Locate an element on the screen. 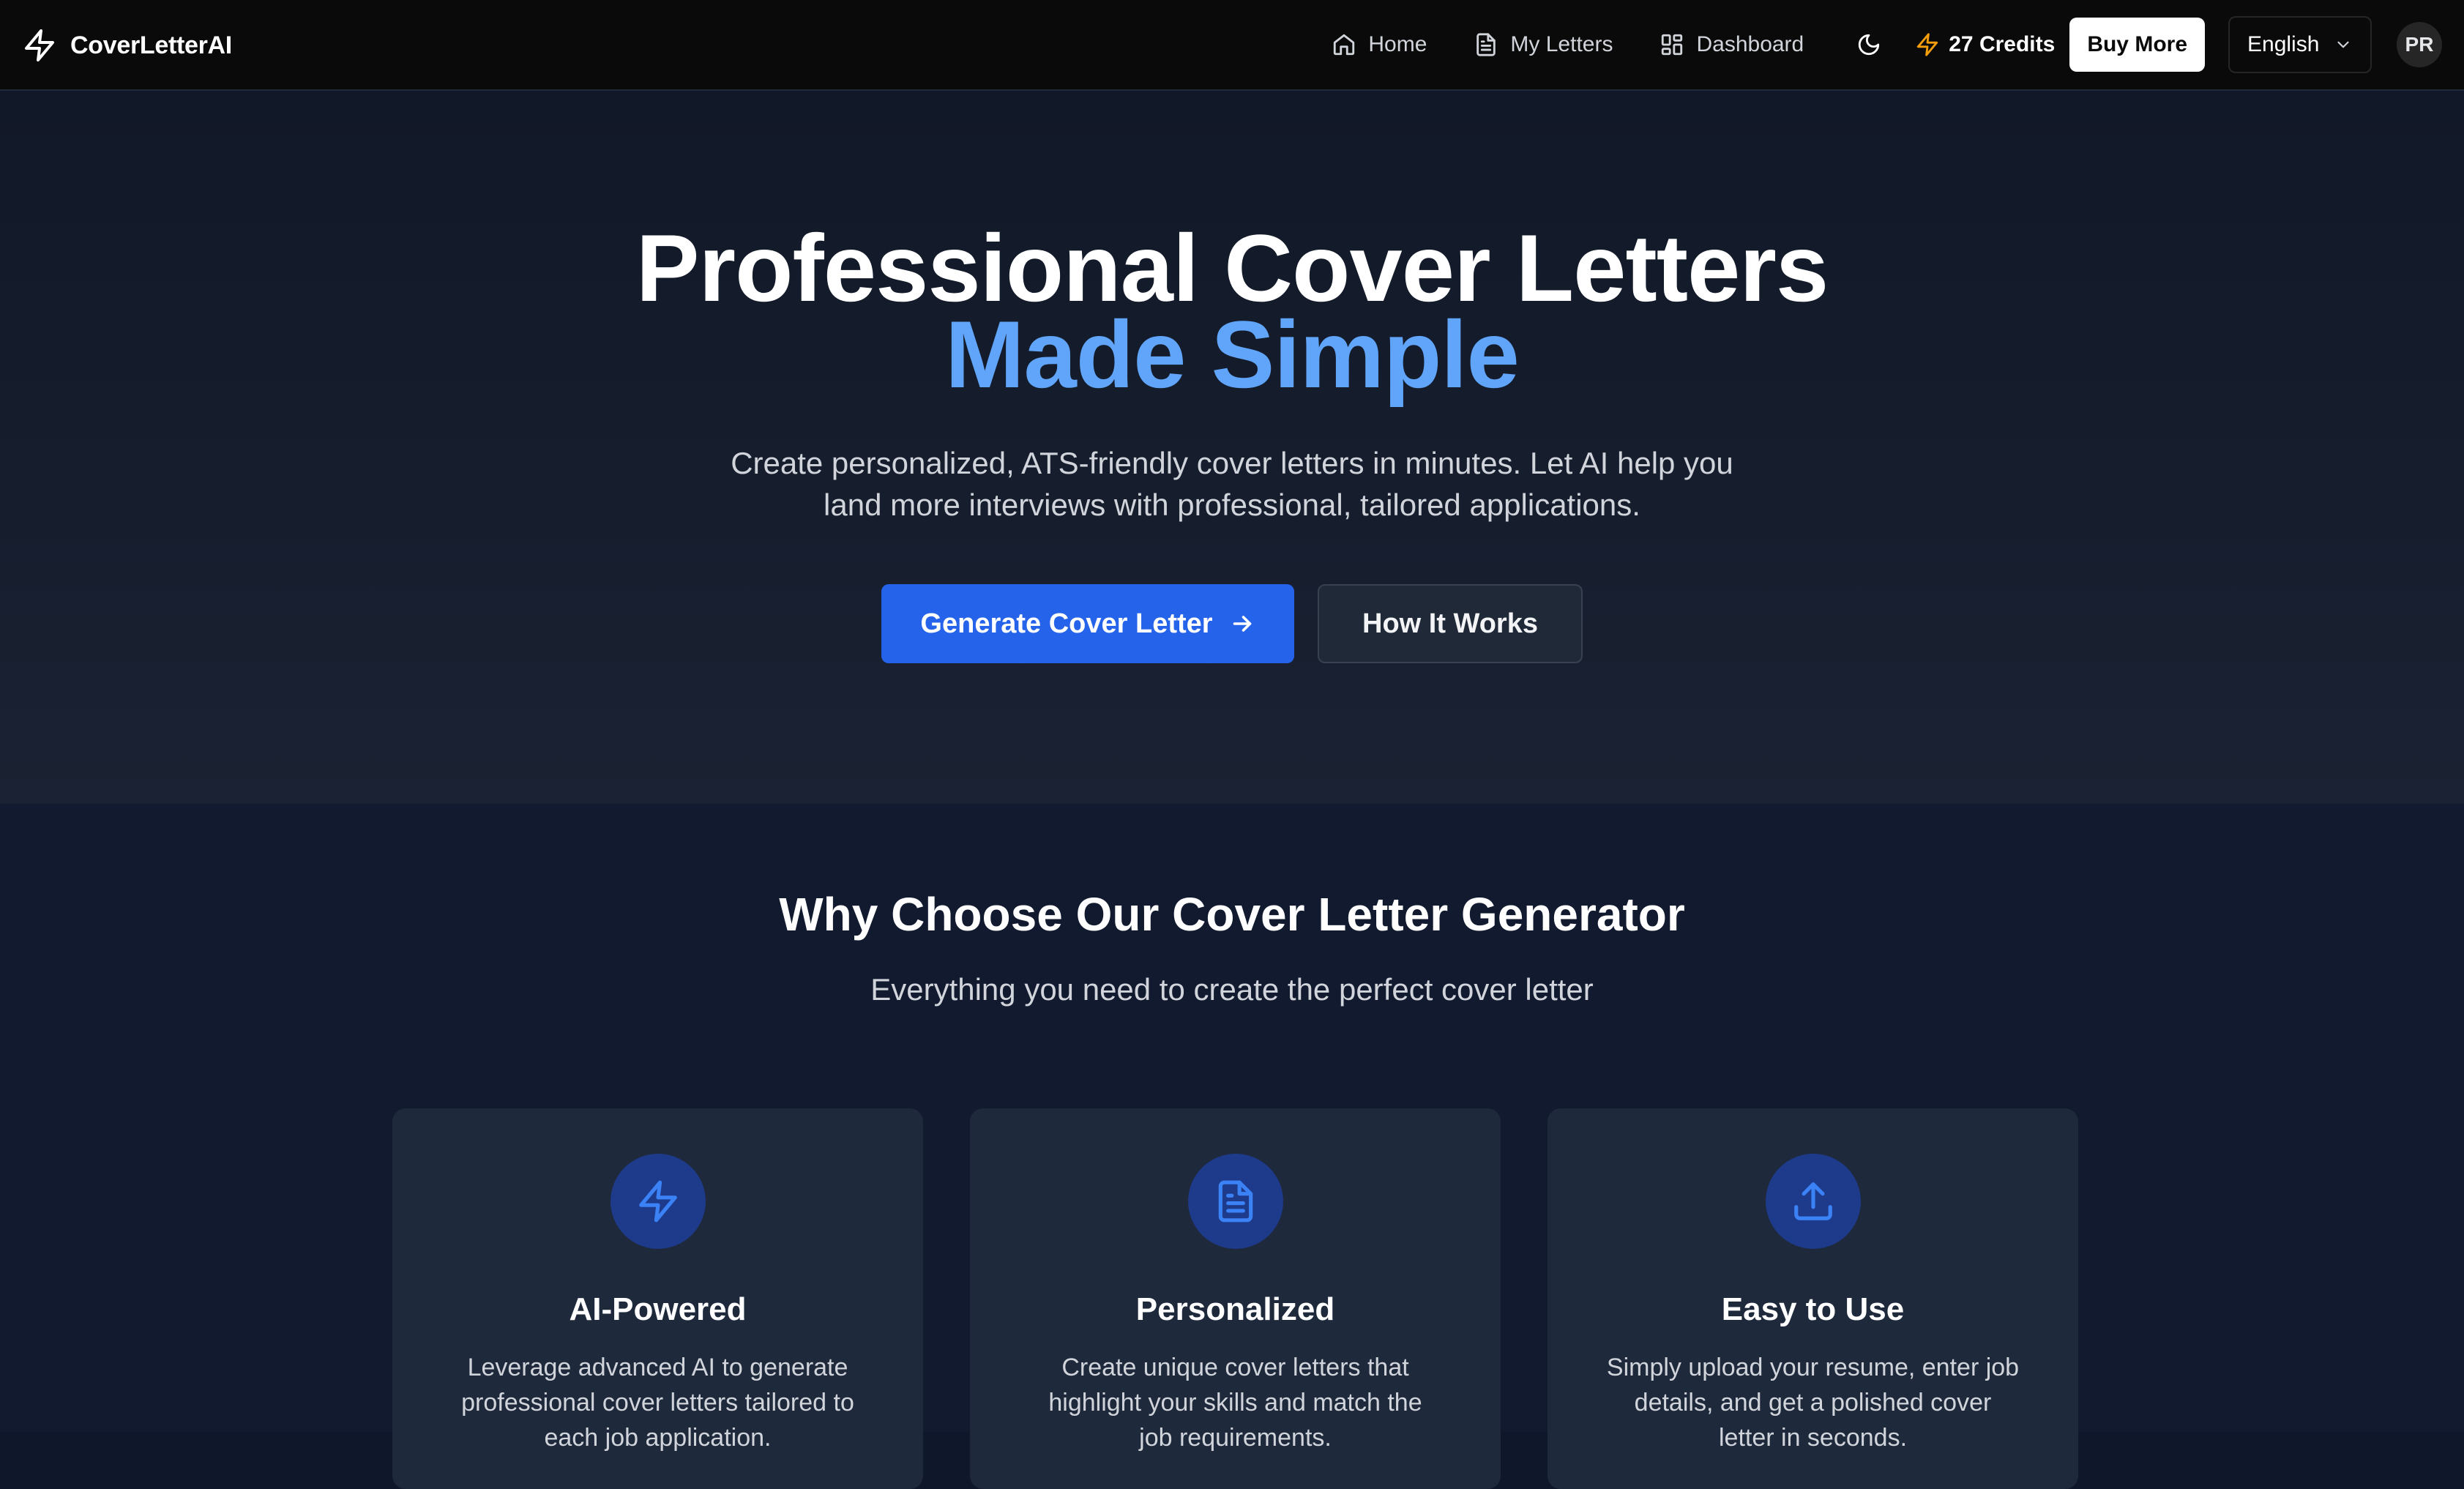 Image resolution: width=2464 pixels, height=1489 pixels. hero-actions: Generate Cover Letter How It Works is located at coordinates (1232, 623).